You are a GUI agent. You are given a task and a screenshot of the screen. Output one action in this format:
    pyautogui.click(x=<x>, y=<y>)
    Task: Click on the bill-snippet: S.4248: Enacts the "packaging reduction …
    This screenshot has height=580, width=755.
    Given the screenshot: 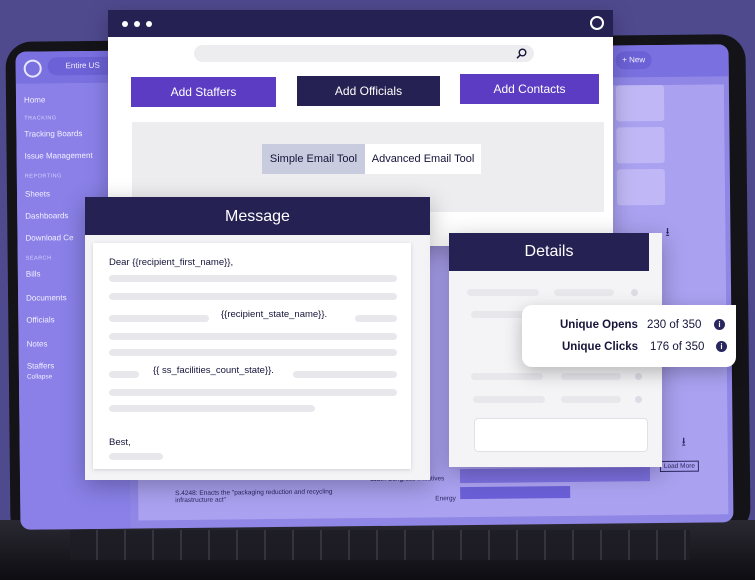 What is the action you would take?
    pyautogui.click(x=254, y=496)
    